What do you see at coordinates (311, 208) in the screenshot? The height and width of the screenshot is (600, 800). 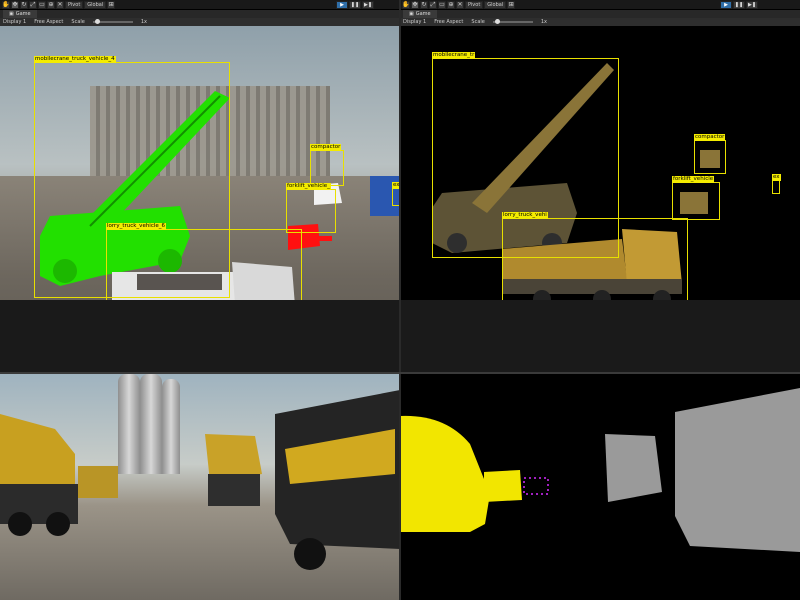 I see `bbox-forklift: forklift_vehicle_` at bounding box center [311, 208].